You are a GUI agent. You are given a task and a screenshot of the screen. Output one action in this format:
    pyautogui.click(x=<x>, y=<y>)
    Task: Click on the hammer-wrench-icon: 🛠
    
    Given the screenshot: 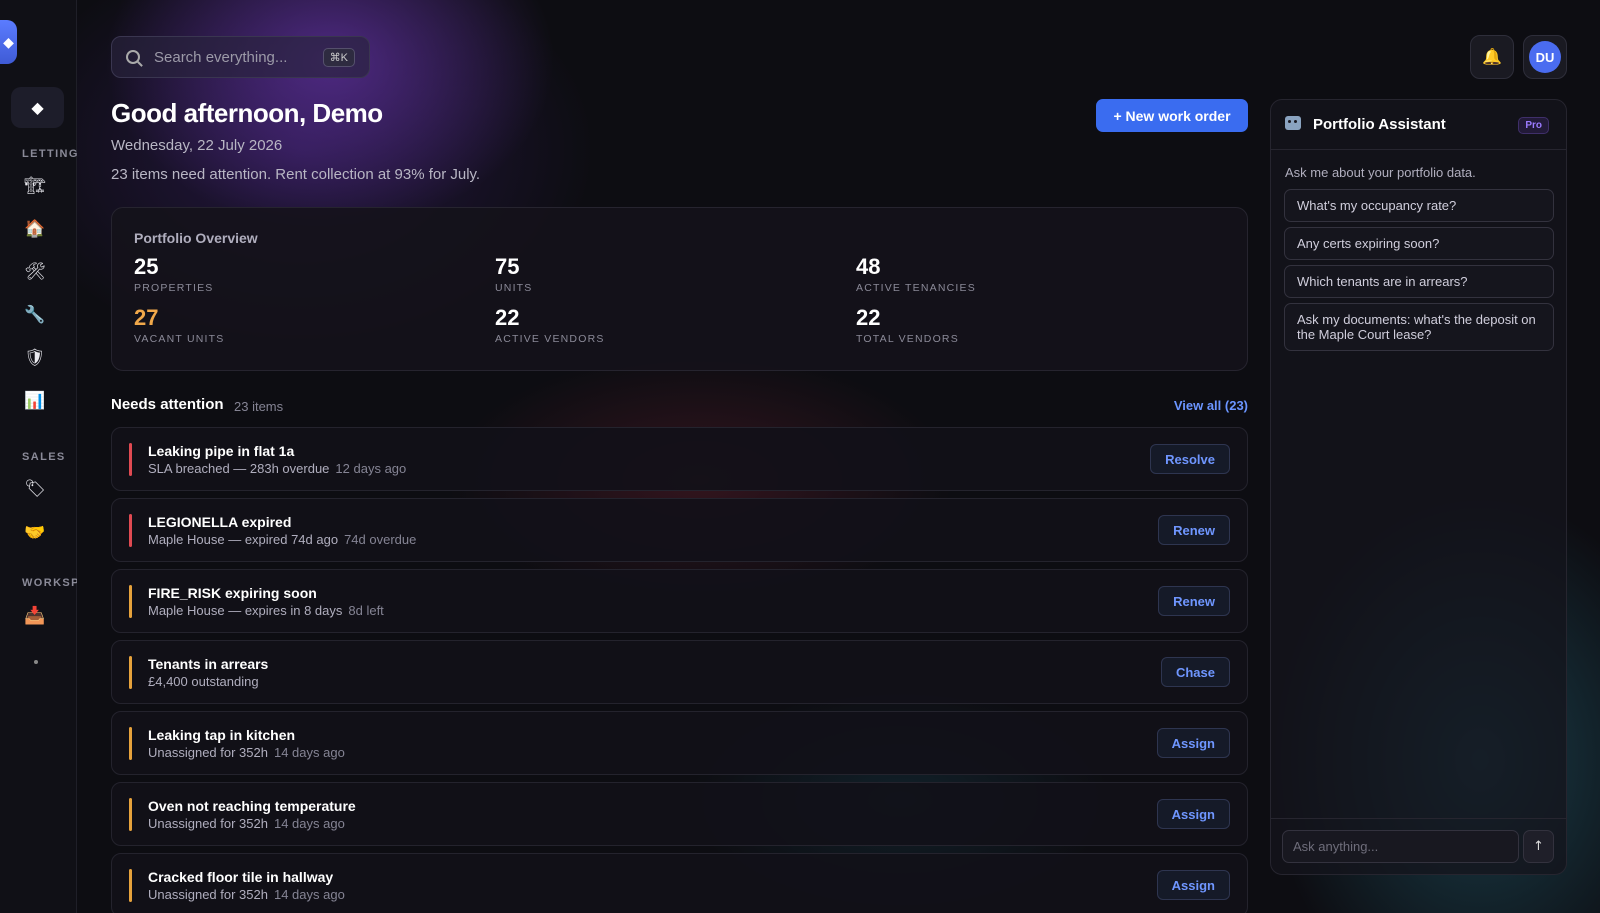 What is the action you would take?
    pyautogui.click(x=35, y=272)
    